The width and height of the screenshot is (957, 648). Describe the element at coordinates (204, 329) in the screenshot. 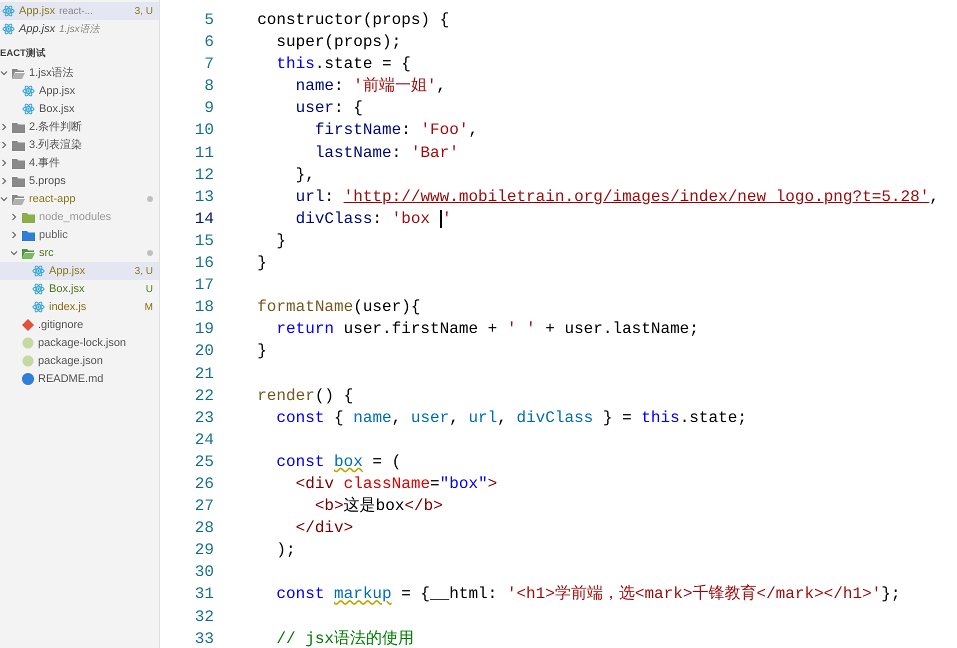

I see `line-number: 19` at that location.